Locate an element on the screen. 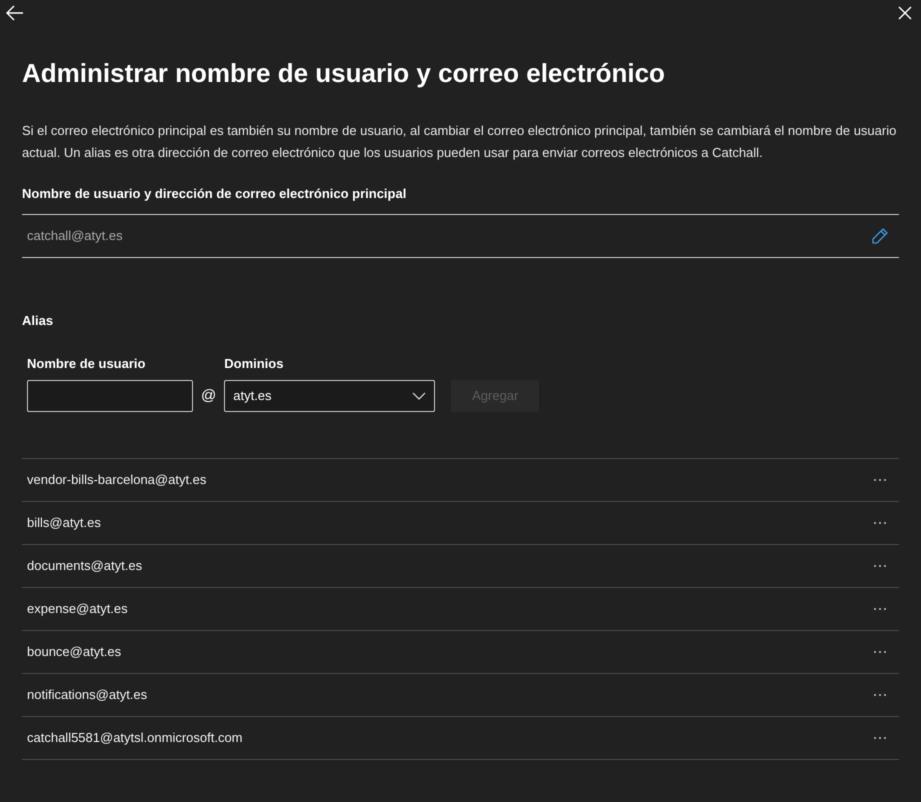 This screenshot has height=802, width=921. domain-dropdown: atyt.es is located at coordinates (330, 396).